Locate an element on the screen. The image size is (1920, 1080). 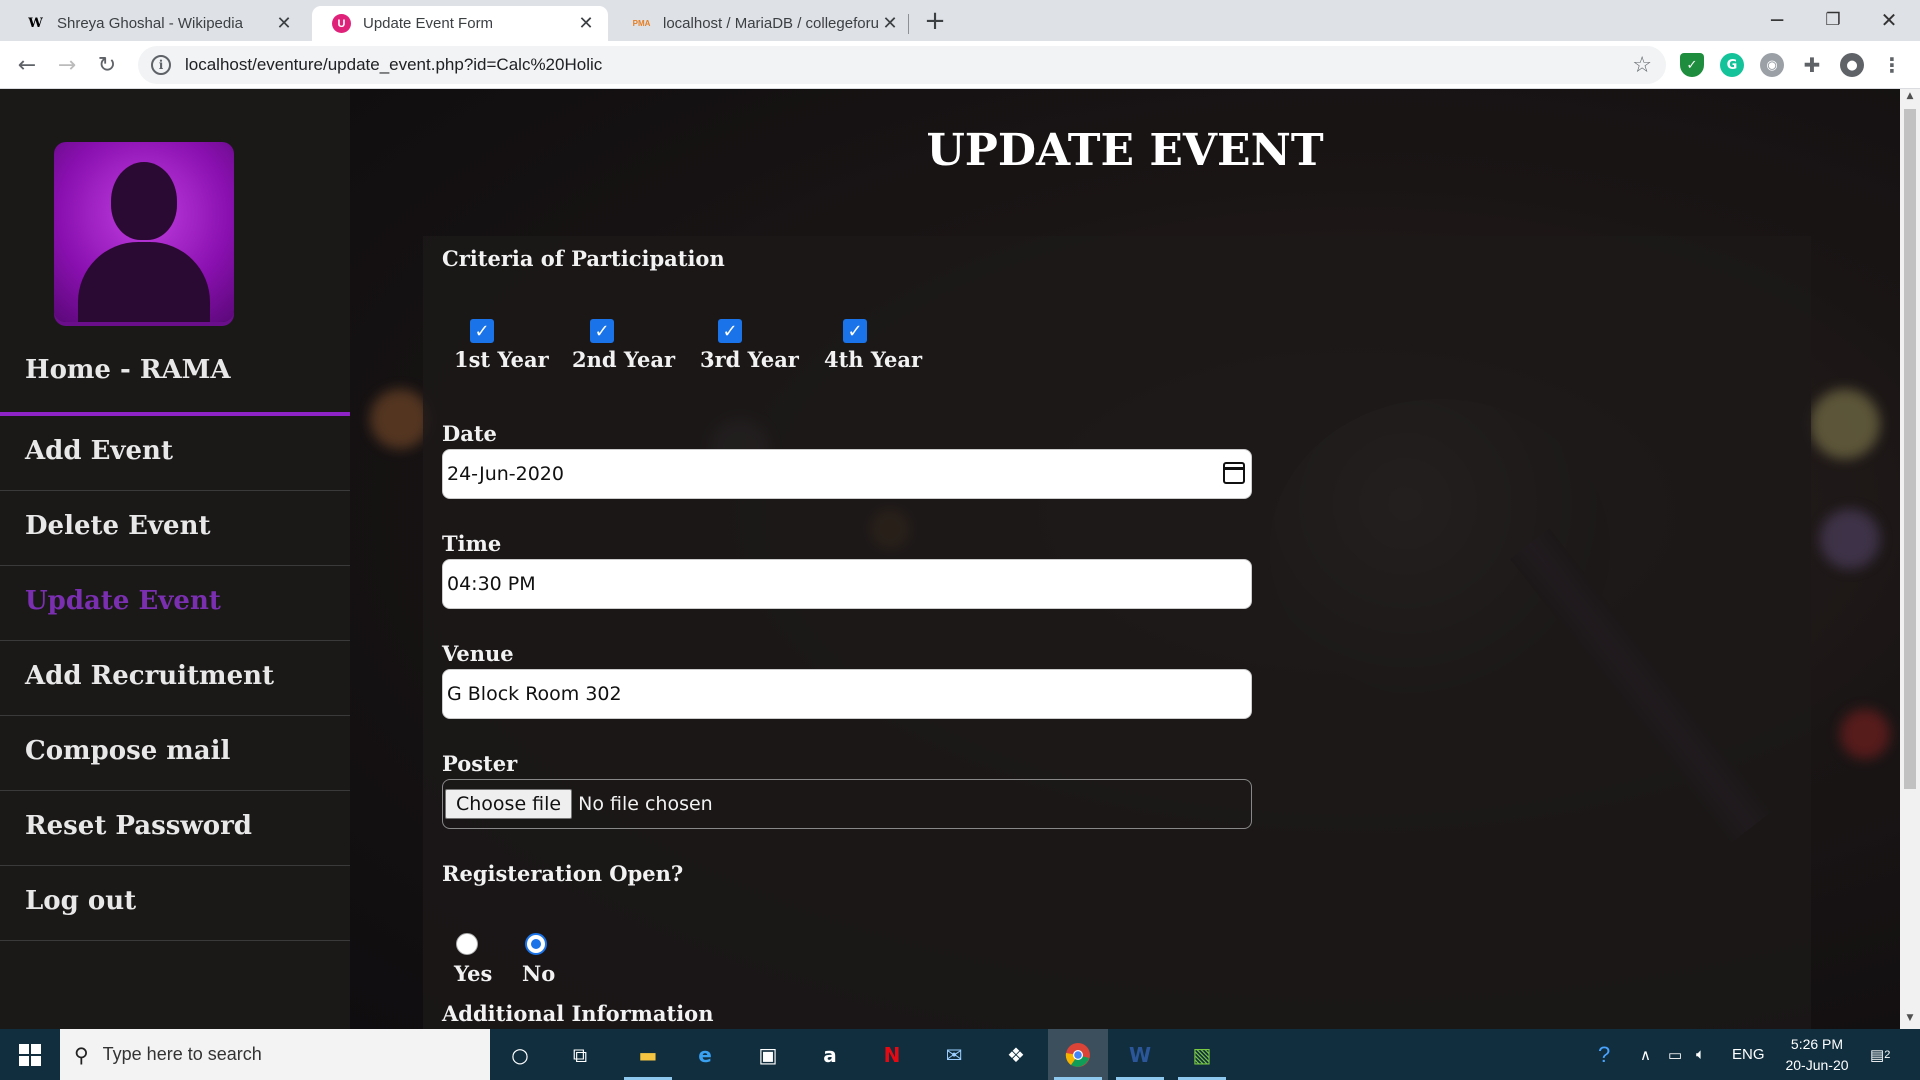
store-icon: ▣ is located at coordinates (768, 1054).